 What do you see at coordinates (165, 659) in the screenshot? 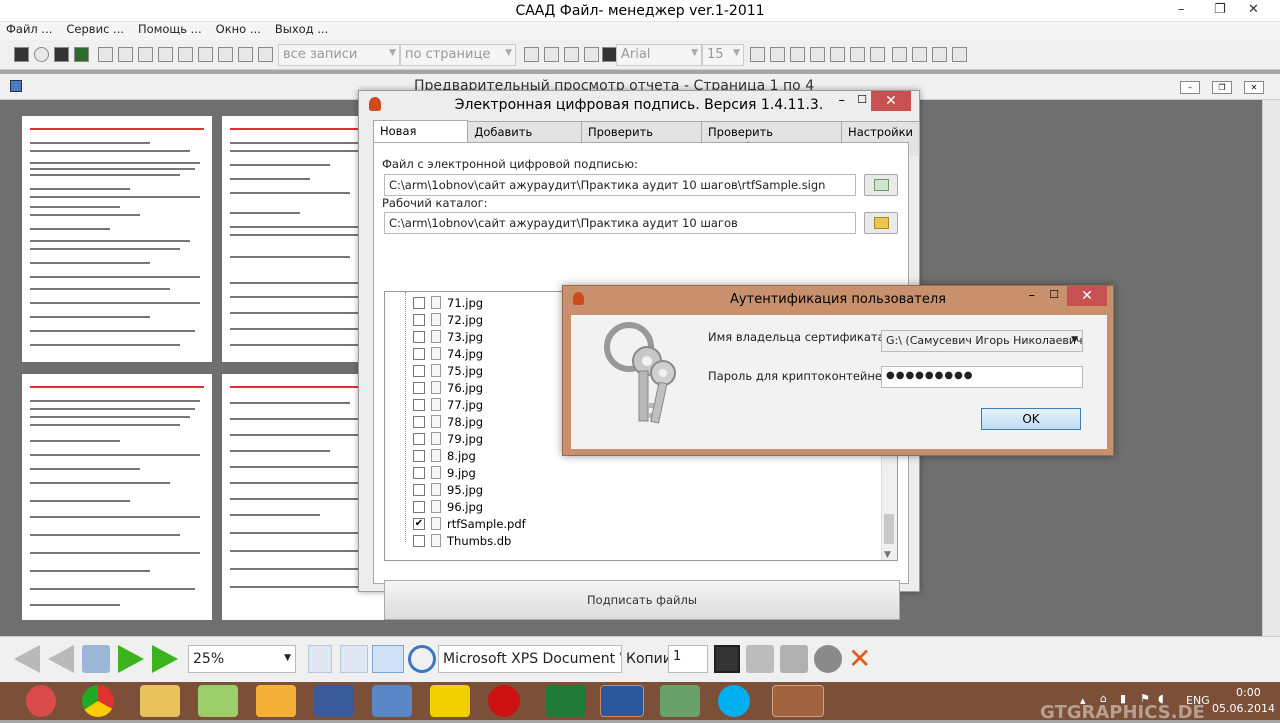
I see `last-page-icon` at bounding box center [165, 659].